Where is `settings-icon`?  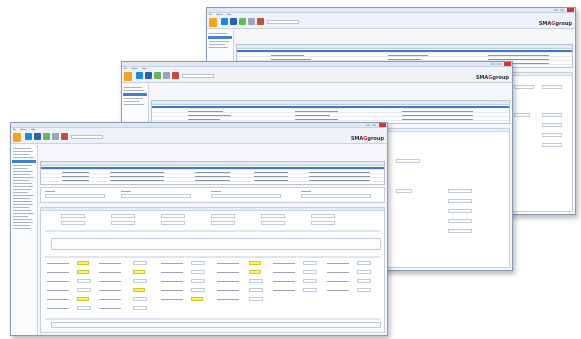 settings-icon is located at coordinates (55, 136).